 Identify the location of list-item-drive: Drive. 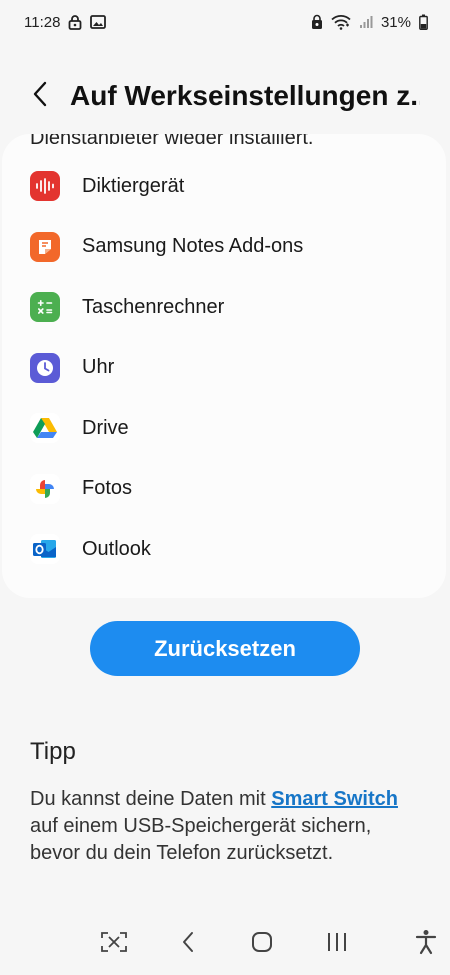
(224, 428).